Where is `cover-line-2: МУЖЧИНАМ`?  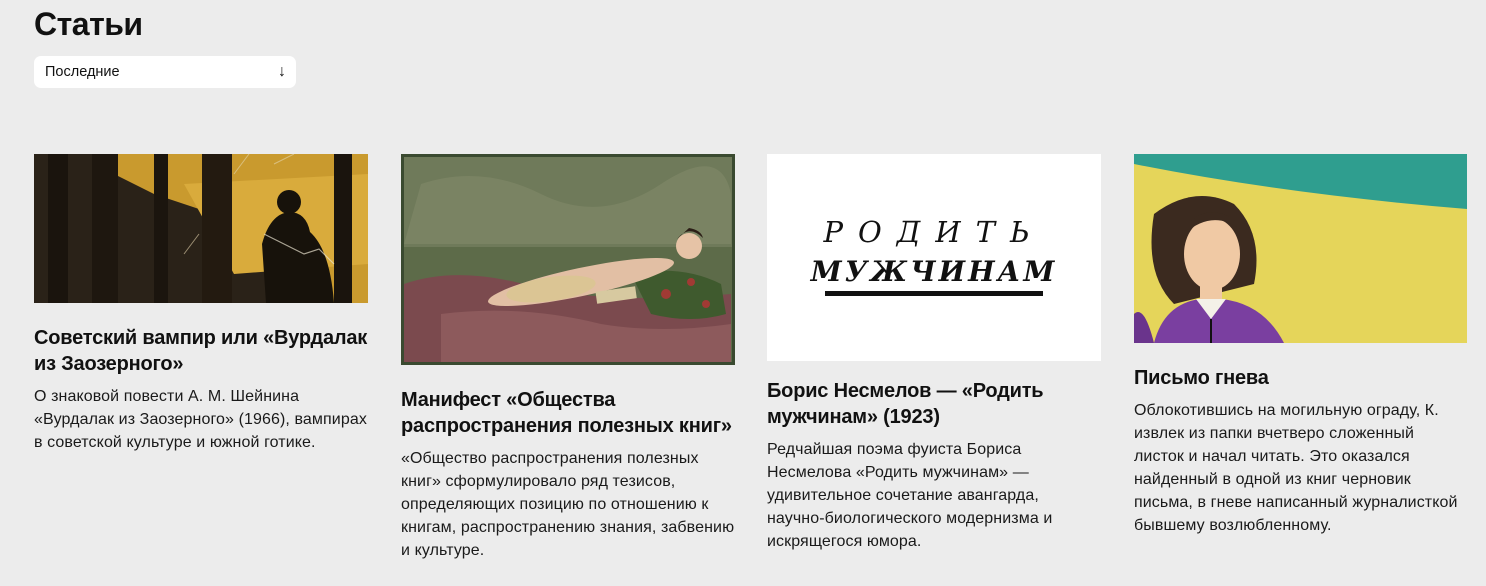
cover-line-2: МУЖЧИНАМ is located at coordinates (934, 271).